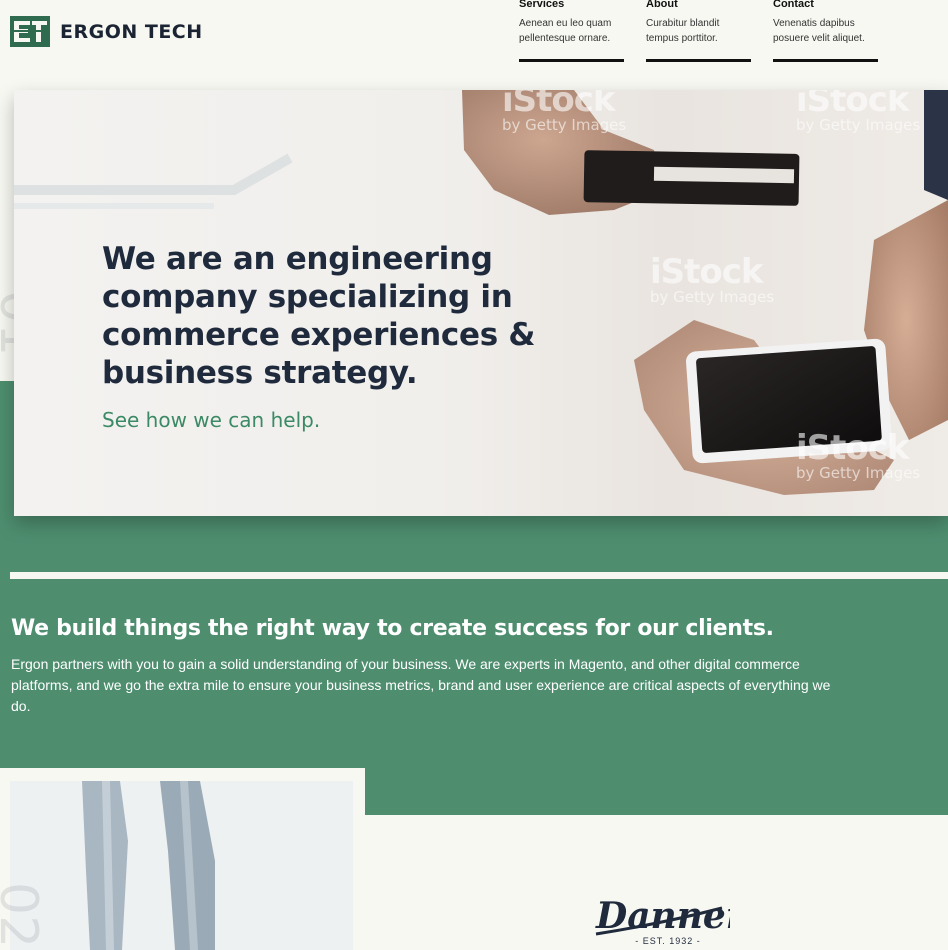  What do you see at coordinates (153, 181) in the screenshot?
I see `decorative-lines` at bounding box center [153, 181].